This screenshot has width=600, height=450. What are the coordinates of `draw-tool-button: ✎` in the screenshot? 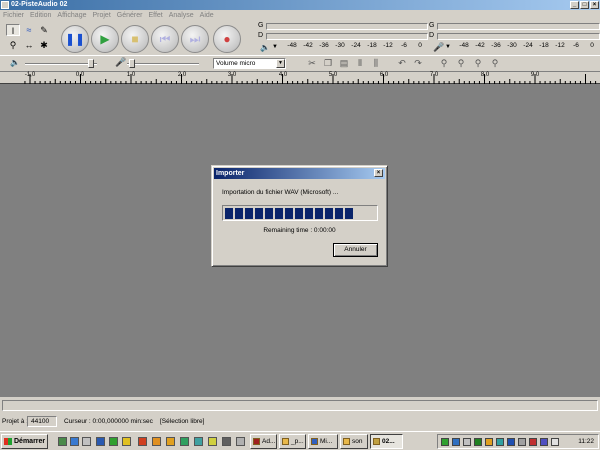 It's located at (44, 30).